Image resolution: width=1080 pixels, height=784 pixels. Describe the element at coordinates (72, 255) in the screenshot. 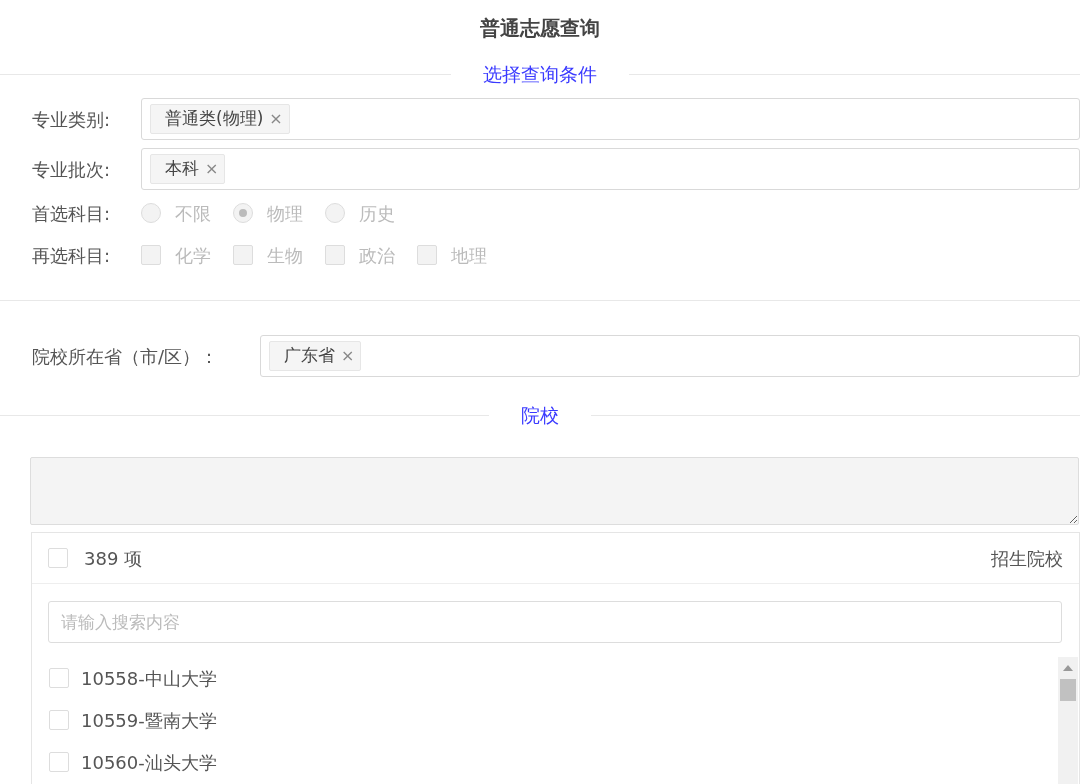

I see `field-label: 再选科目:` at that location.